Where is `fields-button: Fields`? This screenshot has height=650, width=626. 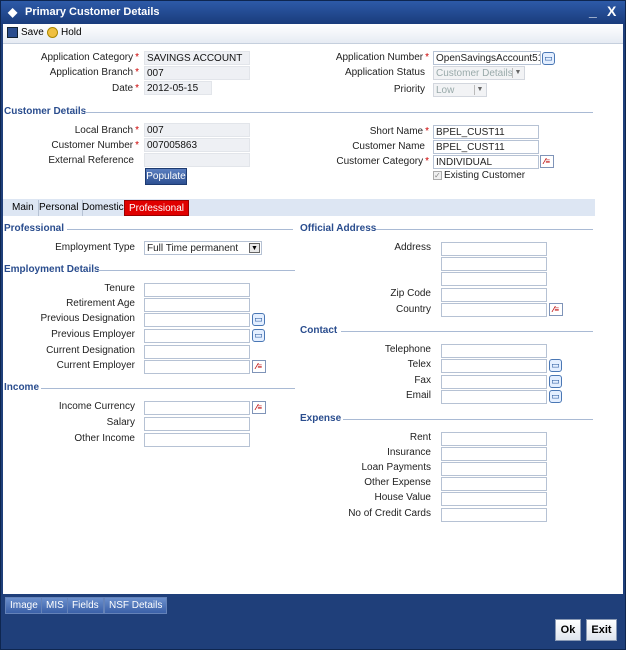 fields-button: Fields is located at coordinates (85, 605).